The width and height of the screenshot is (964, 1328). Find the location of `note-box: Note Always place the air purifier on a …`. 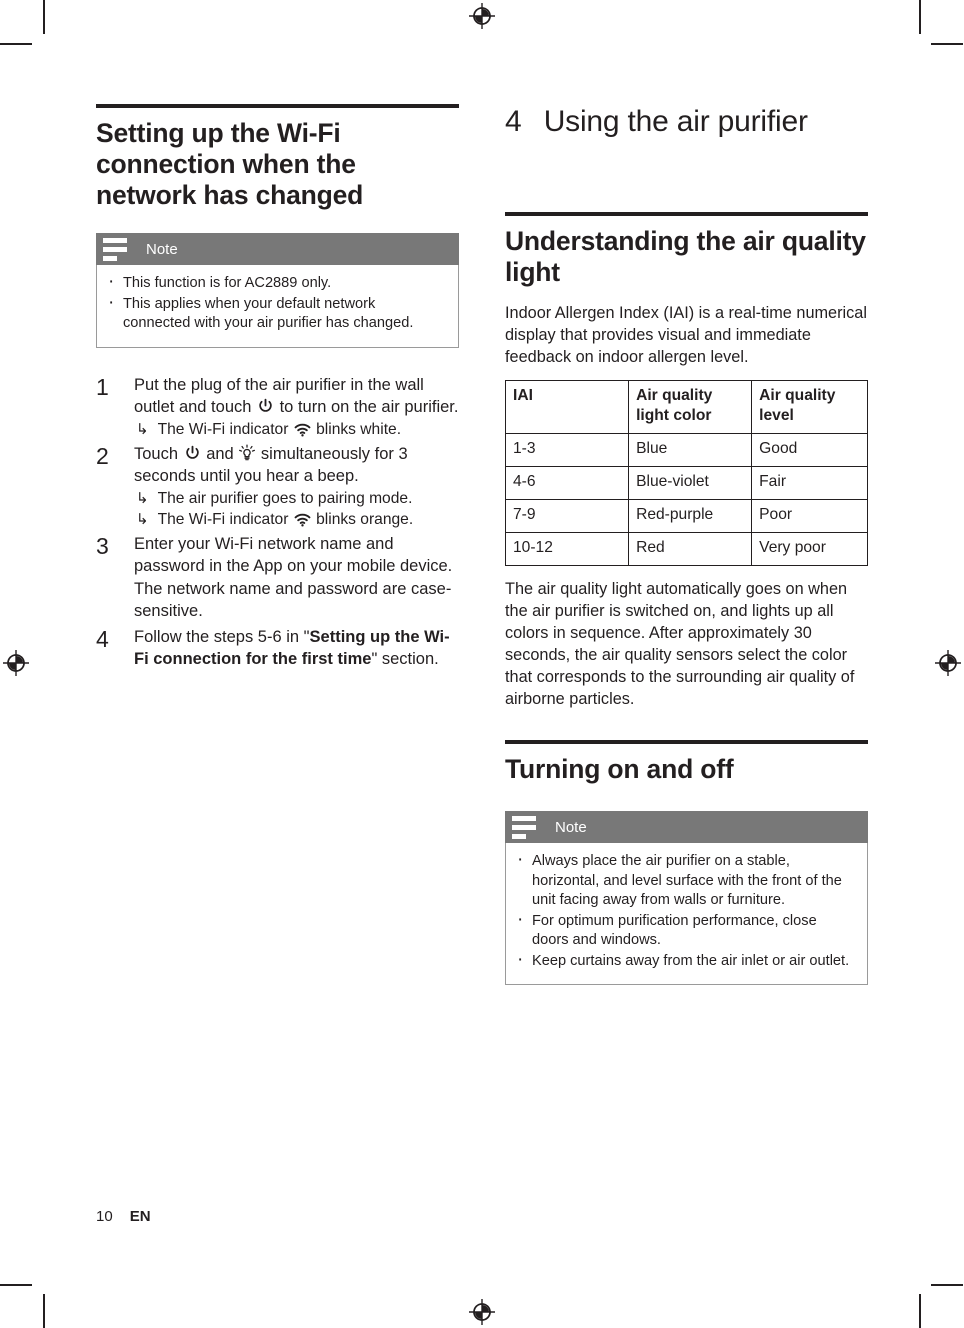

note-box: Note Always place the air purifier on a … is located at coordinates (686, 898).